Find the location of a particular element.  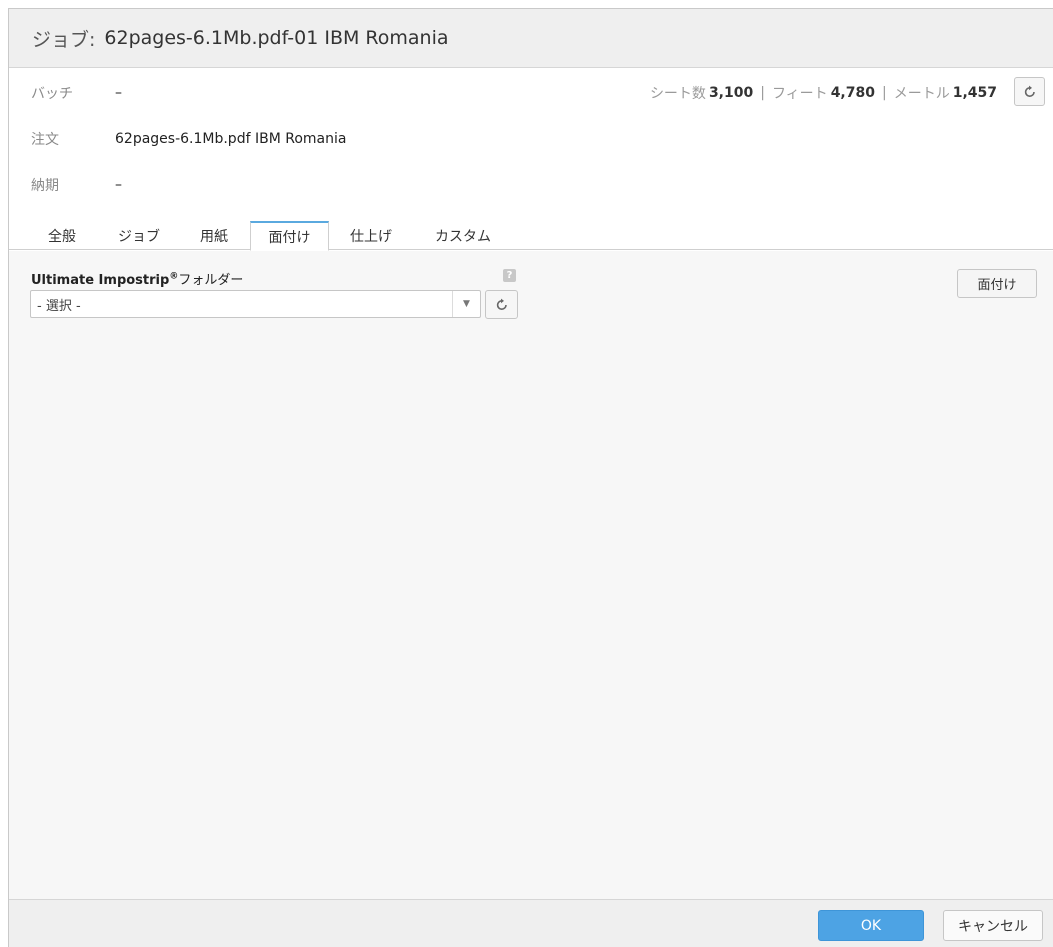

tab-label: 仕上げ is located at coordinates (371, 236).